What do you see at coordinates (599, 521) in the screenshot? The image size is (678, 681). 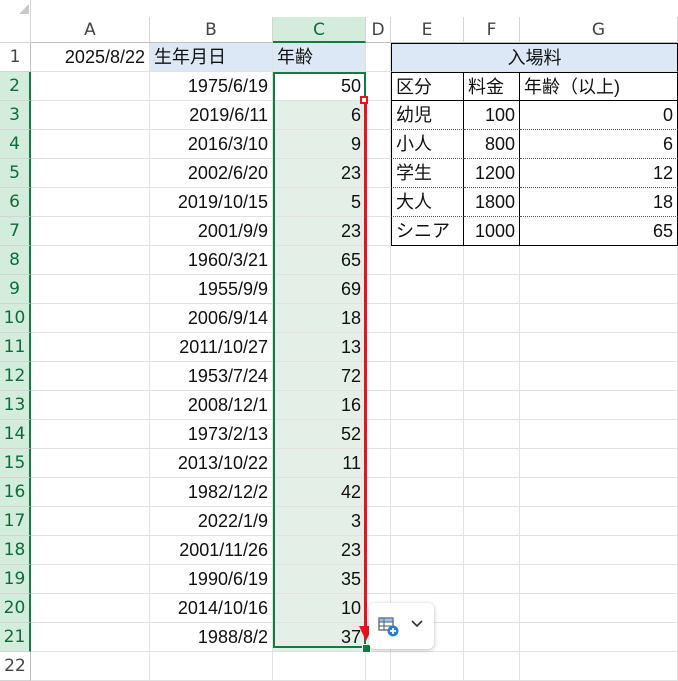 I see `cell-g17` at bounding box center [599, 521].